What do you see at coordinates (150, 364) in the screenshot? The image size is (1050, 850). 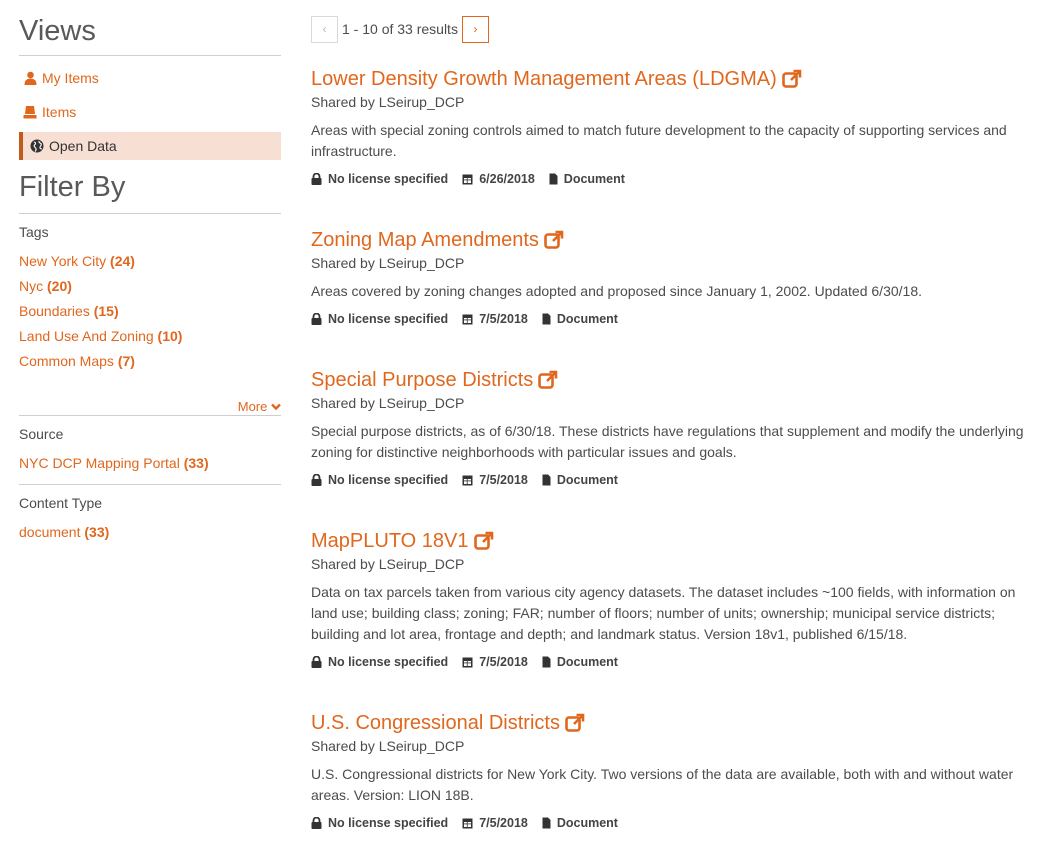 I see `tag-common-maps: Common Maps (7)` at bounding box center [150, 364].